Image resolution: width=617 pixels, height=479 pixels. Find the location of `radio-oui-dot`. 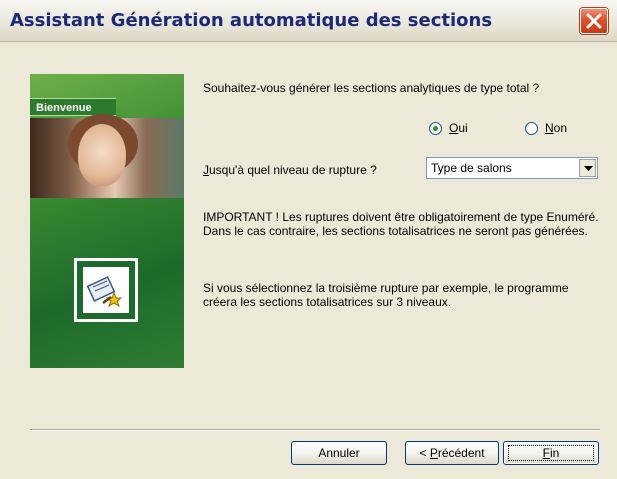

radio-oui-dot is located at coordinates (435, 128).